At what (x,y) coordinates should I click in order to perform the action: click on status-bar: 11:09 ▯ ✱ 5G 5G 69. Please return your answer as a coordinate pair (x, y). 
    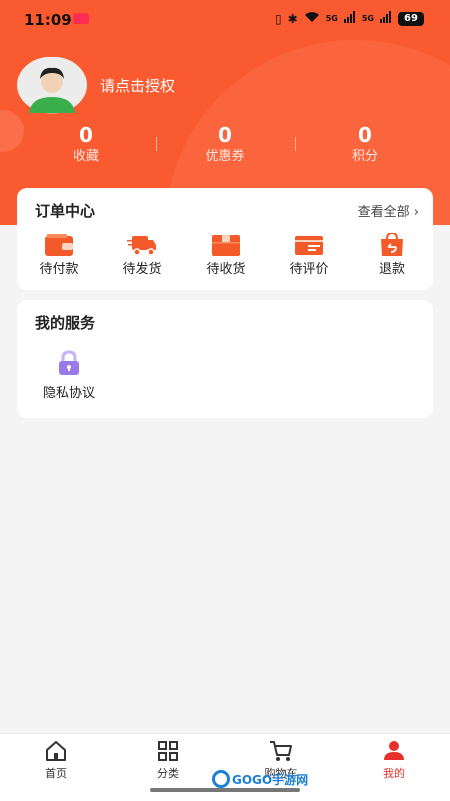
    Looking at the image, I should click on (225, 19).